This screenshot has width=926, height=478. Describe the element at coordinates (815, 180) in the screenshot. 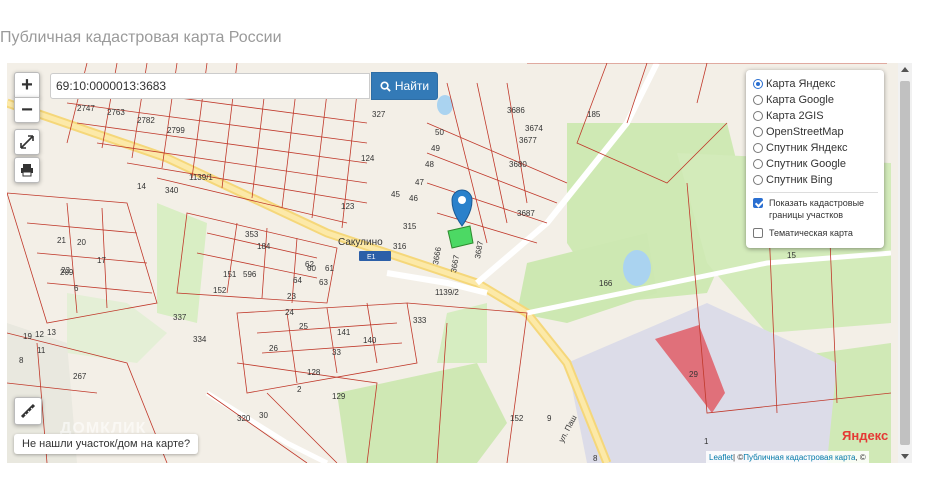

I see `layer-option-bing-satellite: Спутник Bing` at that location.